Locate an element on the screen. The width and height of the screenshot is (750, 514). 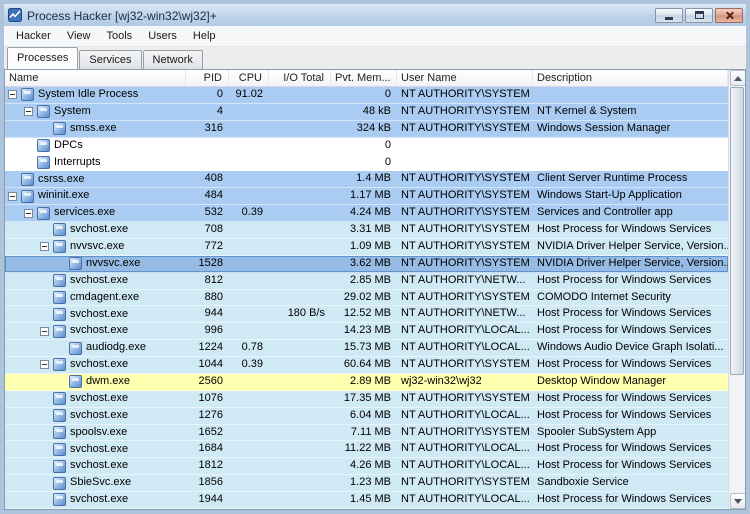
cell-mem: 1.17 MB is located at coordinates (370, 195).